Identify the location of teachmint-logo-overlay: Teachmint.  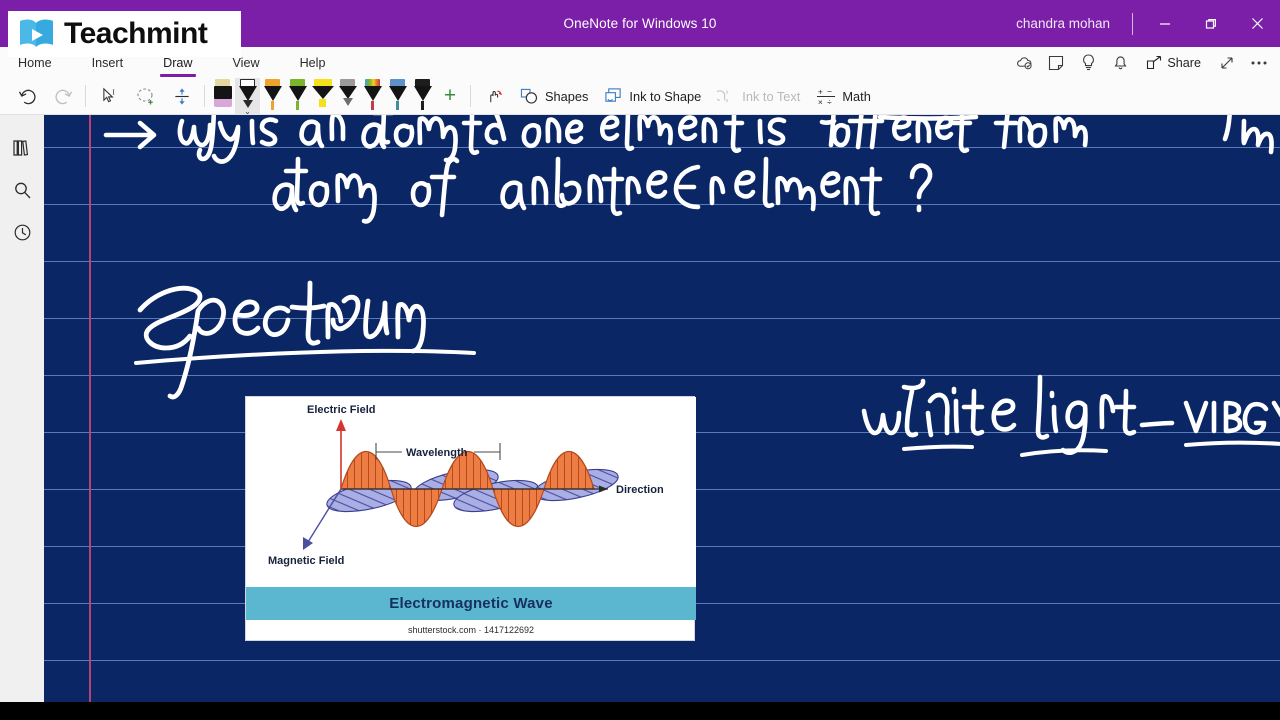
(124, 34).